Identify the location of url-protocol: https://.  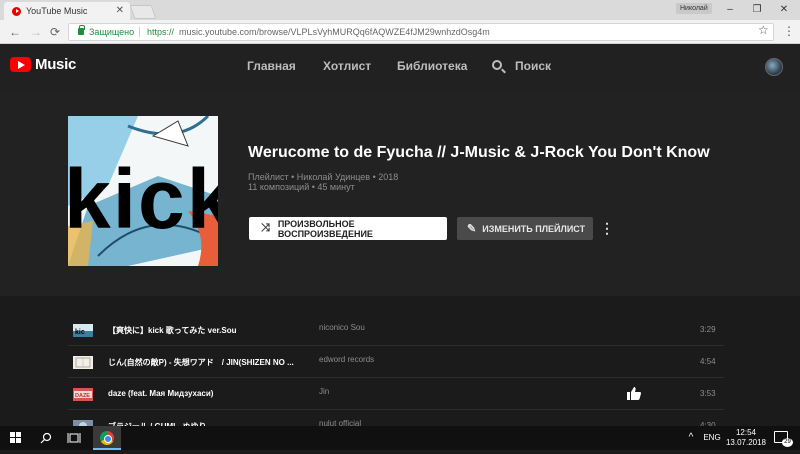
(161, 32).